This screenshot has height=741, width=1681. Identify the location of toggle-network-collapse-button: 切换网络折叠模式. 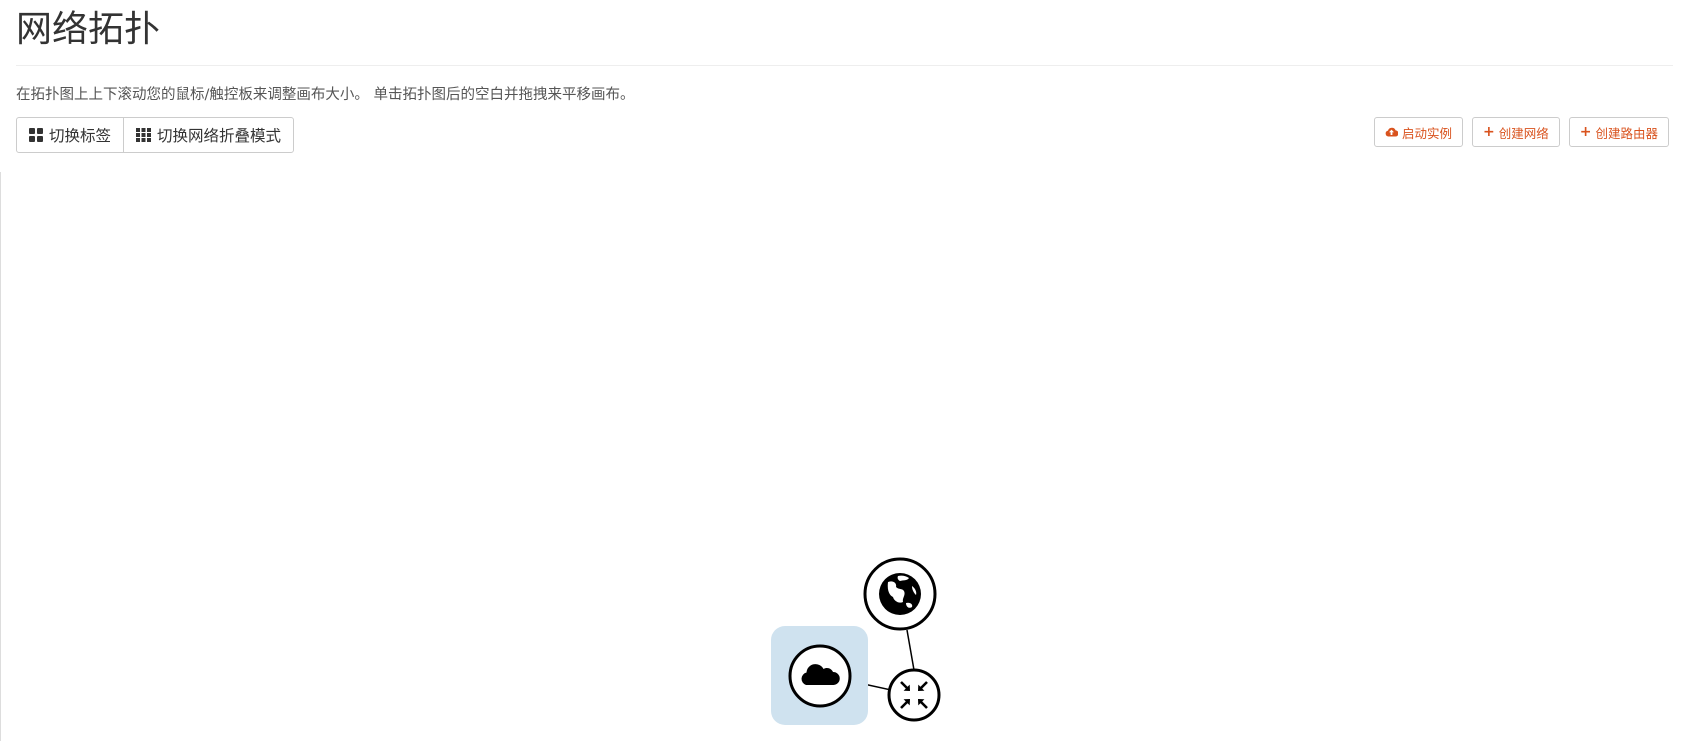
(209, 135).